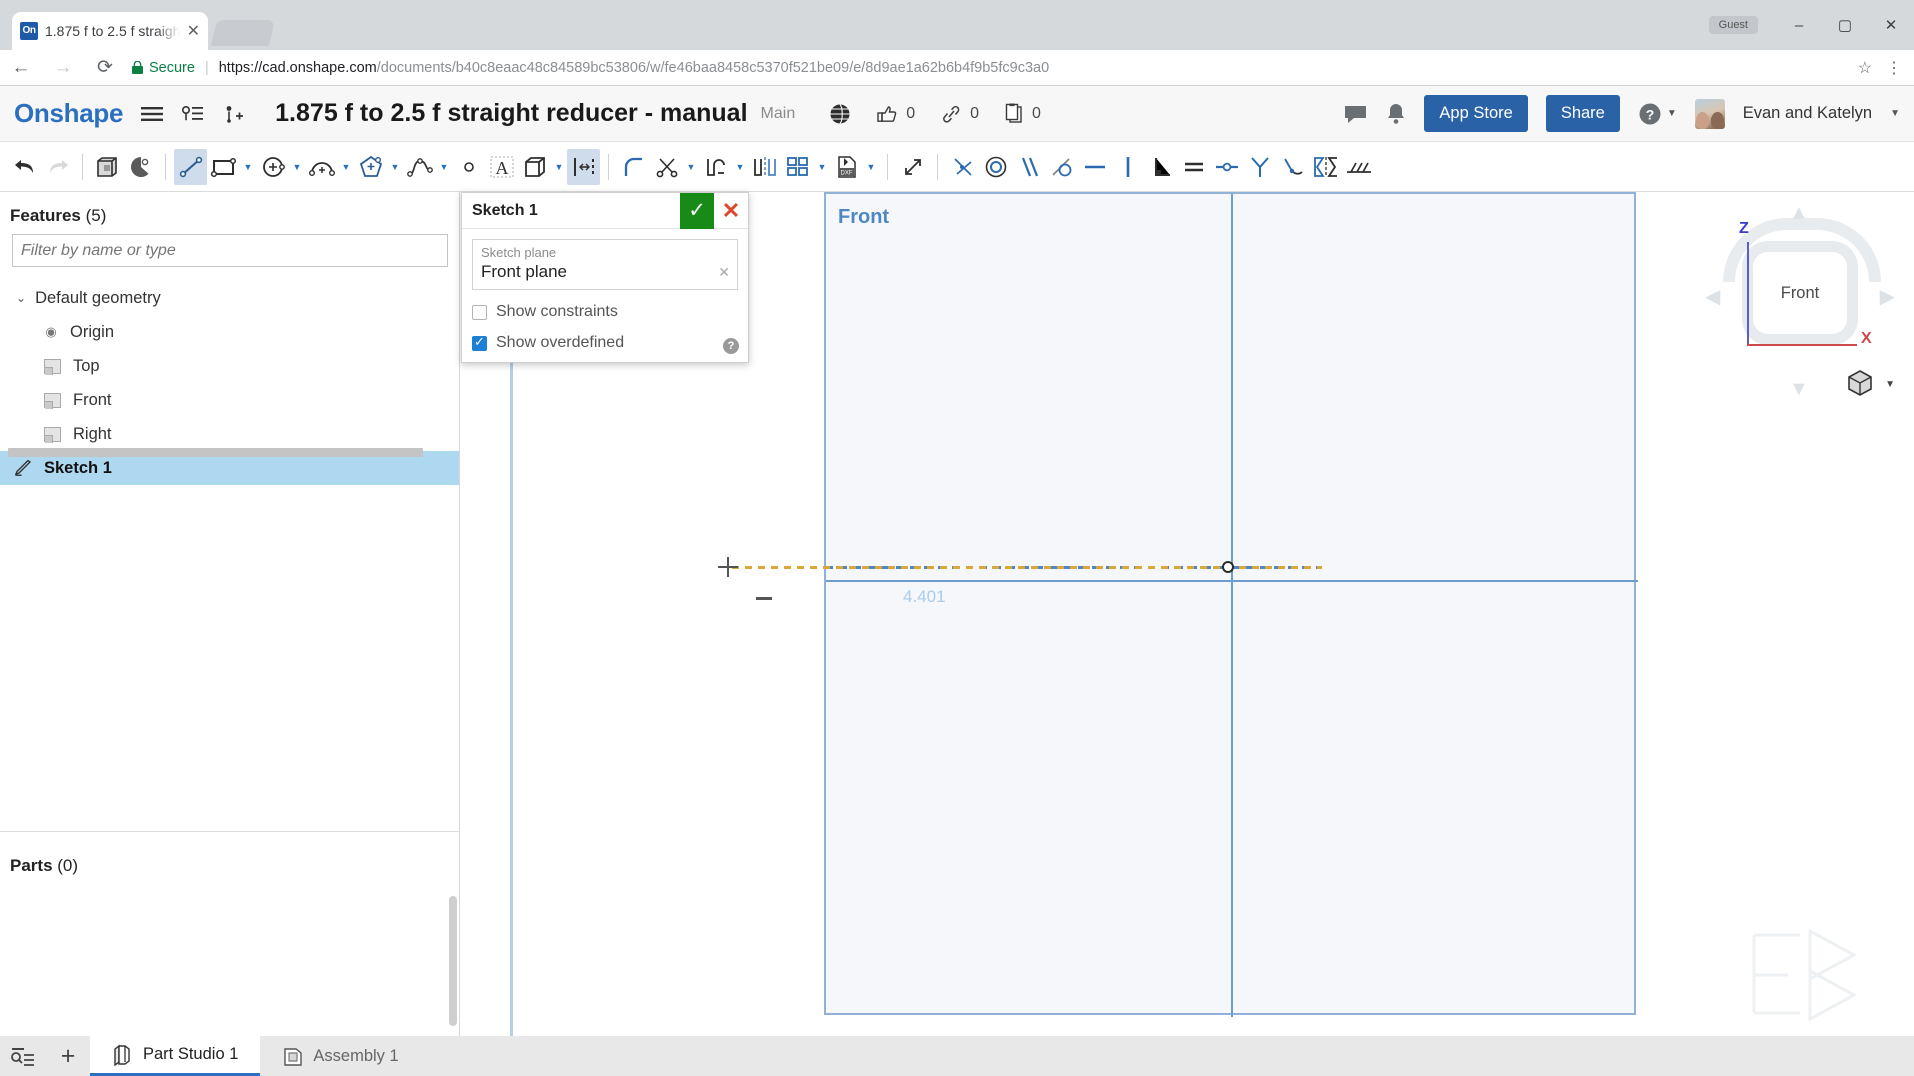 The height and width of the screenshot is (1076, 1914). I want to click on tab-assembly-1: Assembly 1, so click(340, 1056).